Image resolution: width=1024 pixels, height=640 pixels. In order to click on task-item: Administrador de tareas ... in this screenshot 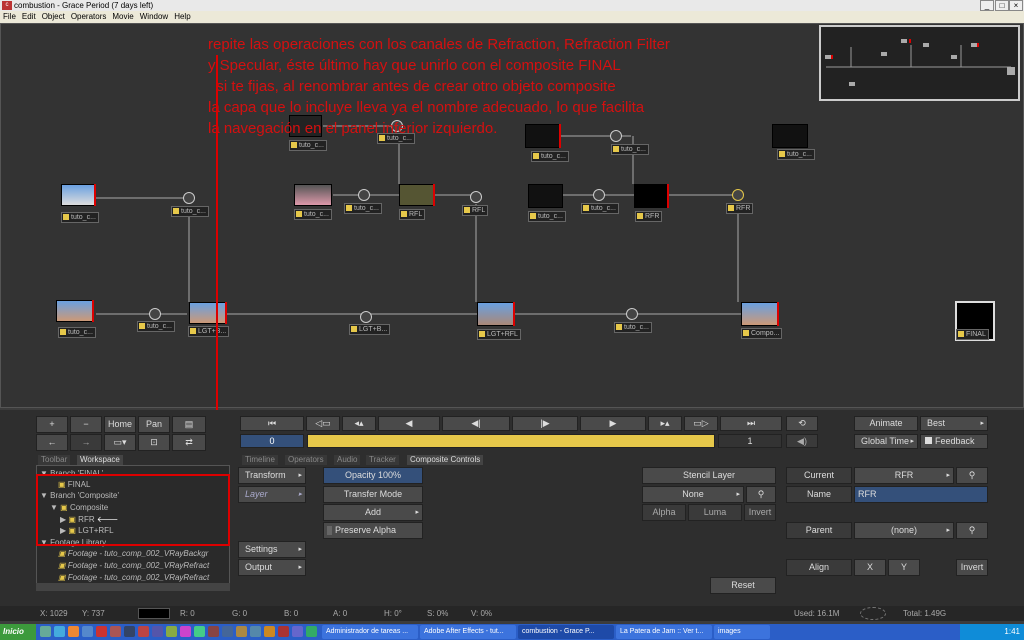, I will do `click(370, 632)`.